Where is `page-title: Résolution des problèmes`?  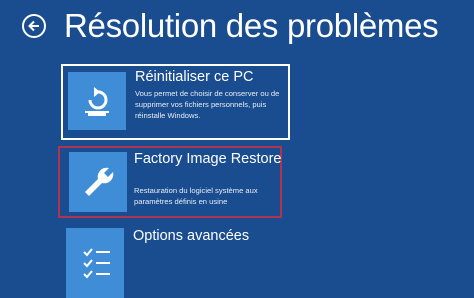 page-title: Résolution des problèmes is located at coordinates (251, 25).